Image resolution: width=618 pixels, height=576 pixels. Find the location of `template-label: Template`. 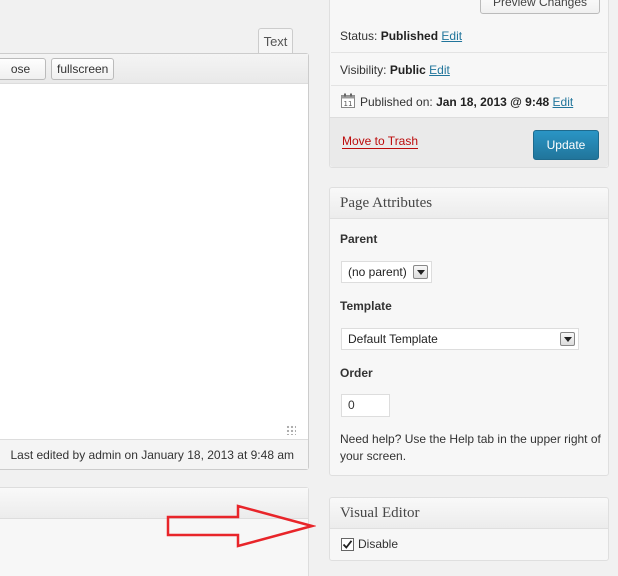

template-label: Template is located at coordinates (366, 306).